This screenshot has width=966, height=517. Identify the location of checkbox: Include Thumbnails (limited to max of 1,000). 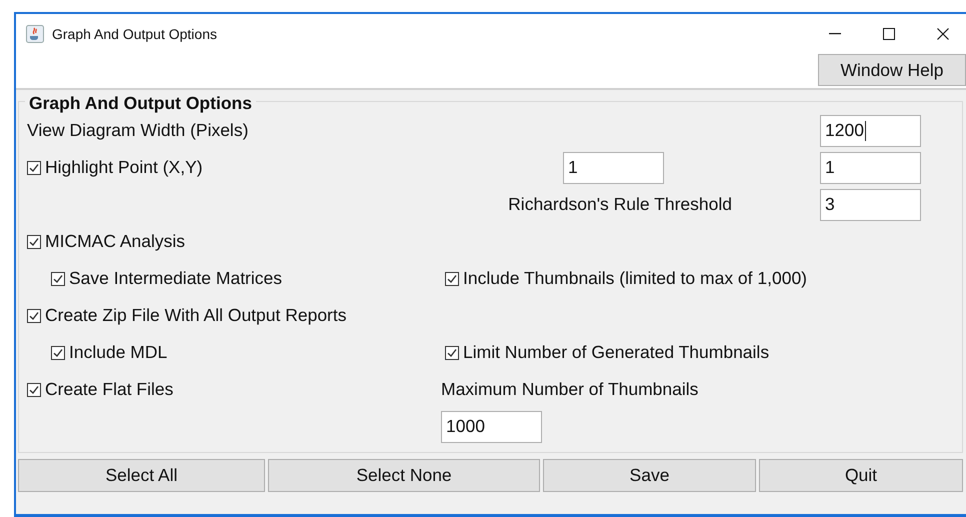
(626, 278).